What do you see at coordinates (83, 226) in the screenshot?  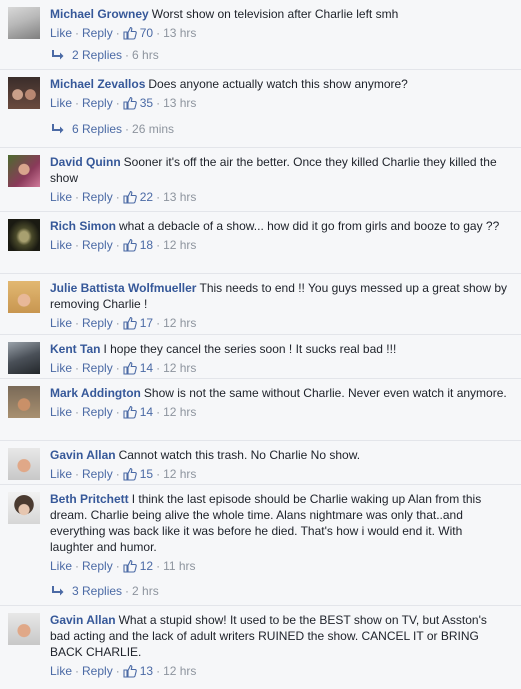 I see `comment-author: Rich Simon` at bounding box center [83, 226].